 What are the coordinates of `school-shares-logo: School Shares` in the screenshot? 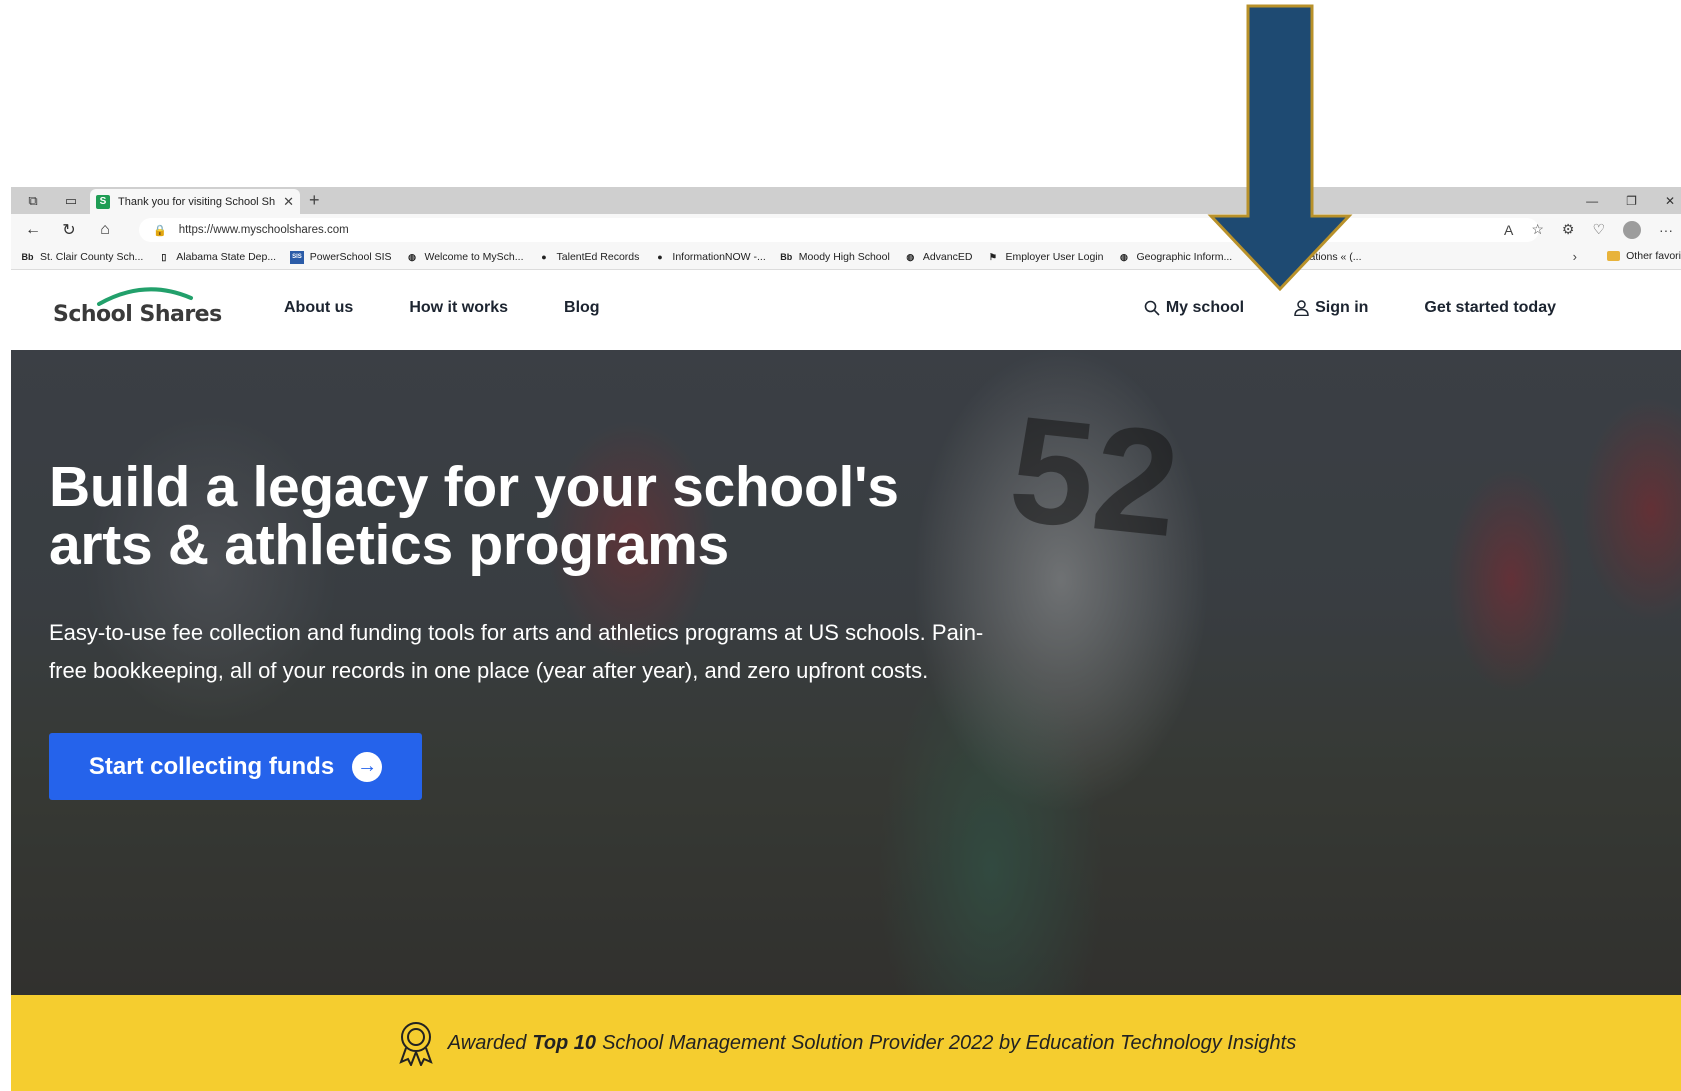 It's located at (143, 309).